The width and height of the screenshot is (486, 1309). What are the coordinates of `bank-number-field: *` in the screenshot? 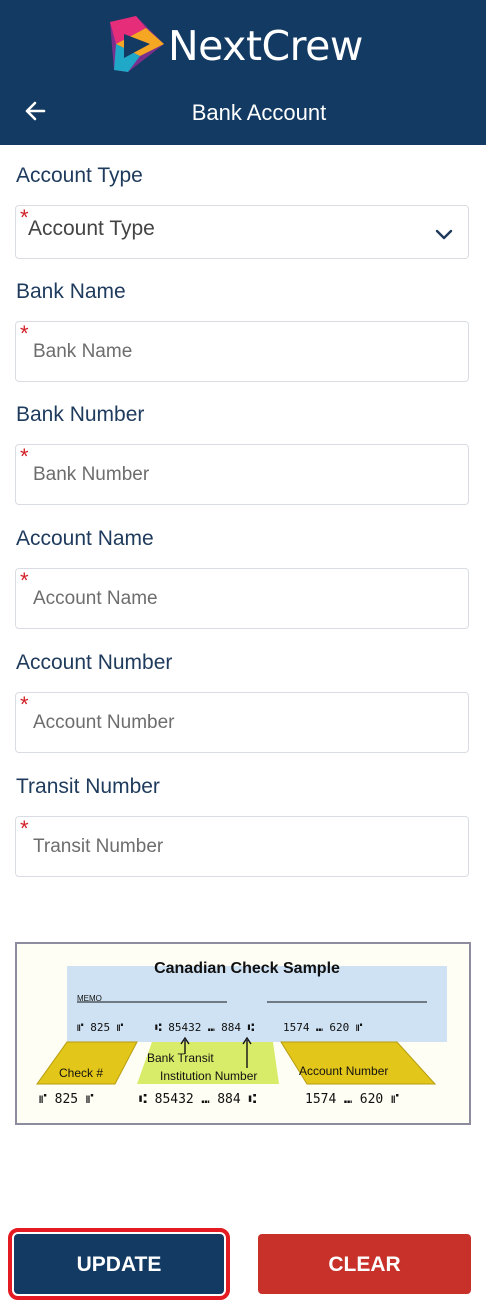 It's located at (242, 474).